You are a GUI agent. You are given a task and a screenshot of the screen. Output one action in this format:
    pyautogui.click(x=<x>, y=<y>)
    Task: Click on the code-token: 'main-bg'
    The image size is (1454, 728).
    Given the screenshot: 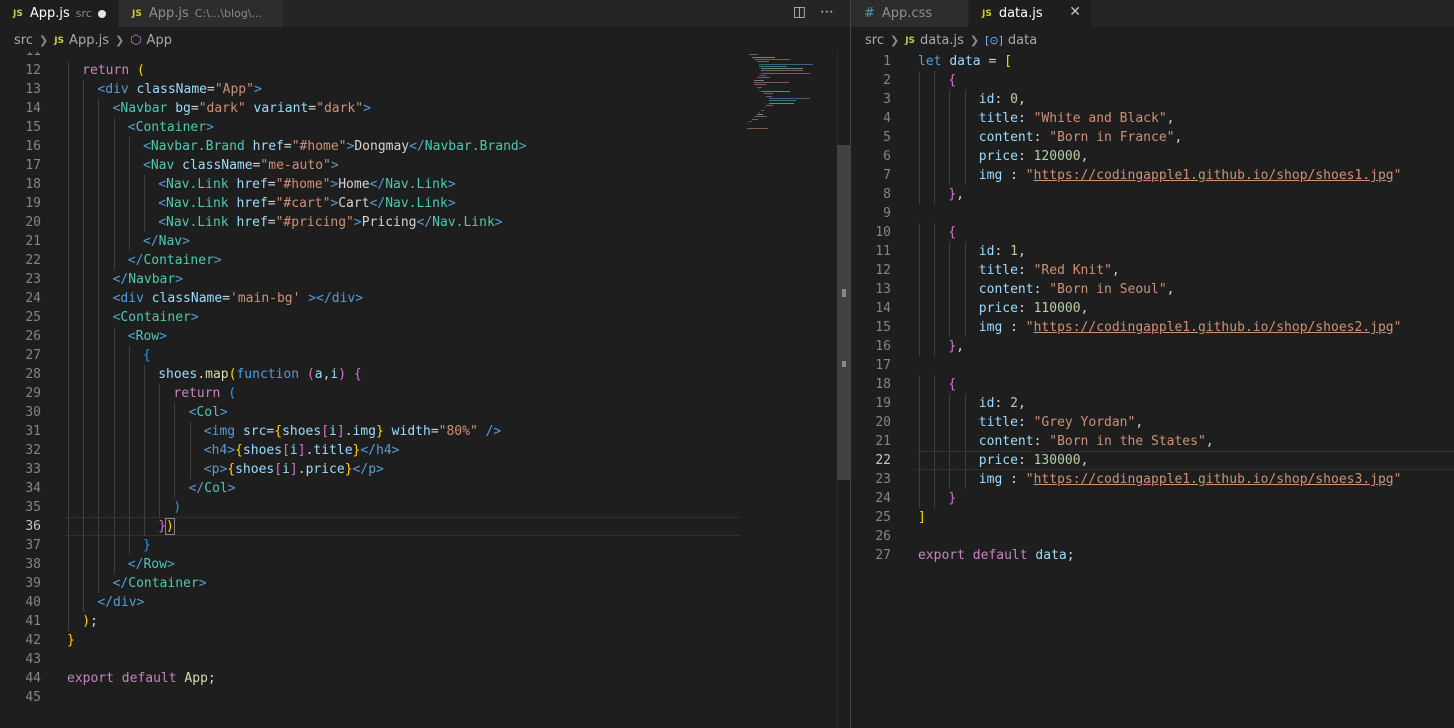 What is the action you would take?
    pyautogui.click(x=265, y=298)
    